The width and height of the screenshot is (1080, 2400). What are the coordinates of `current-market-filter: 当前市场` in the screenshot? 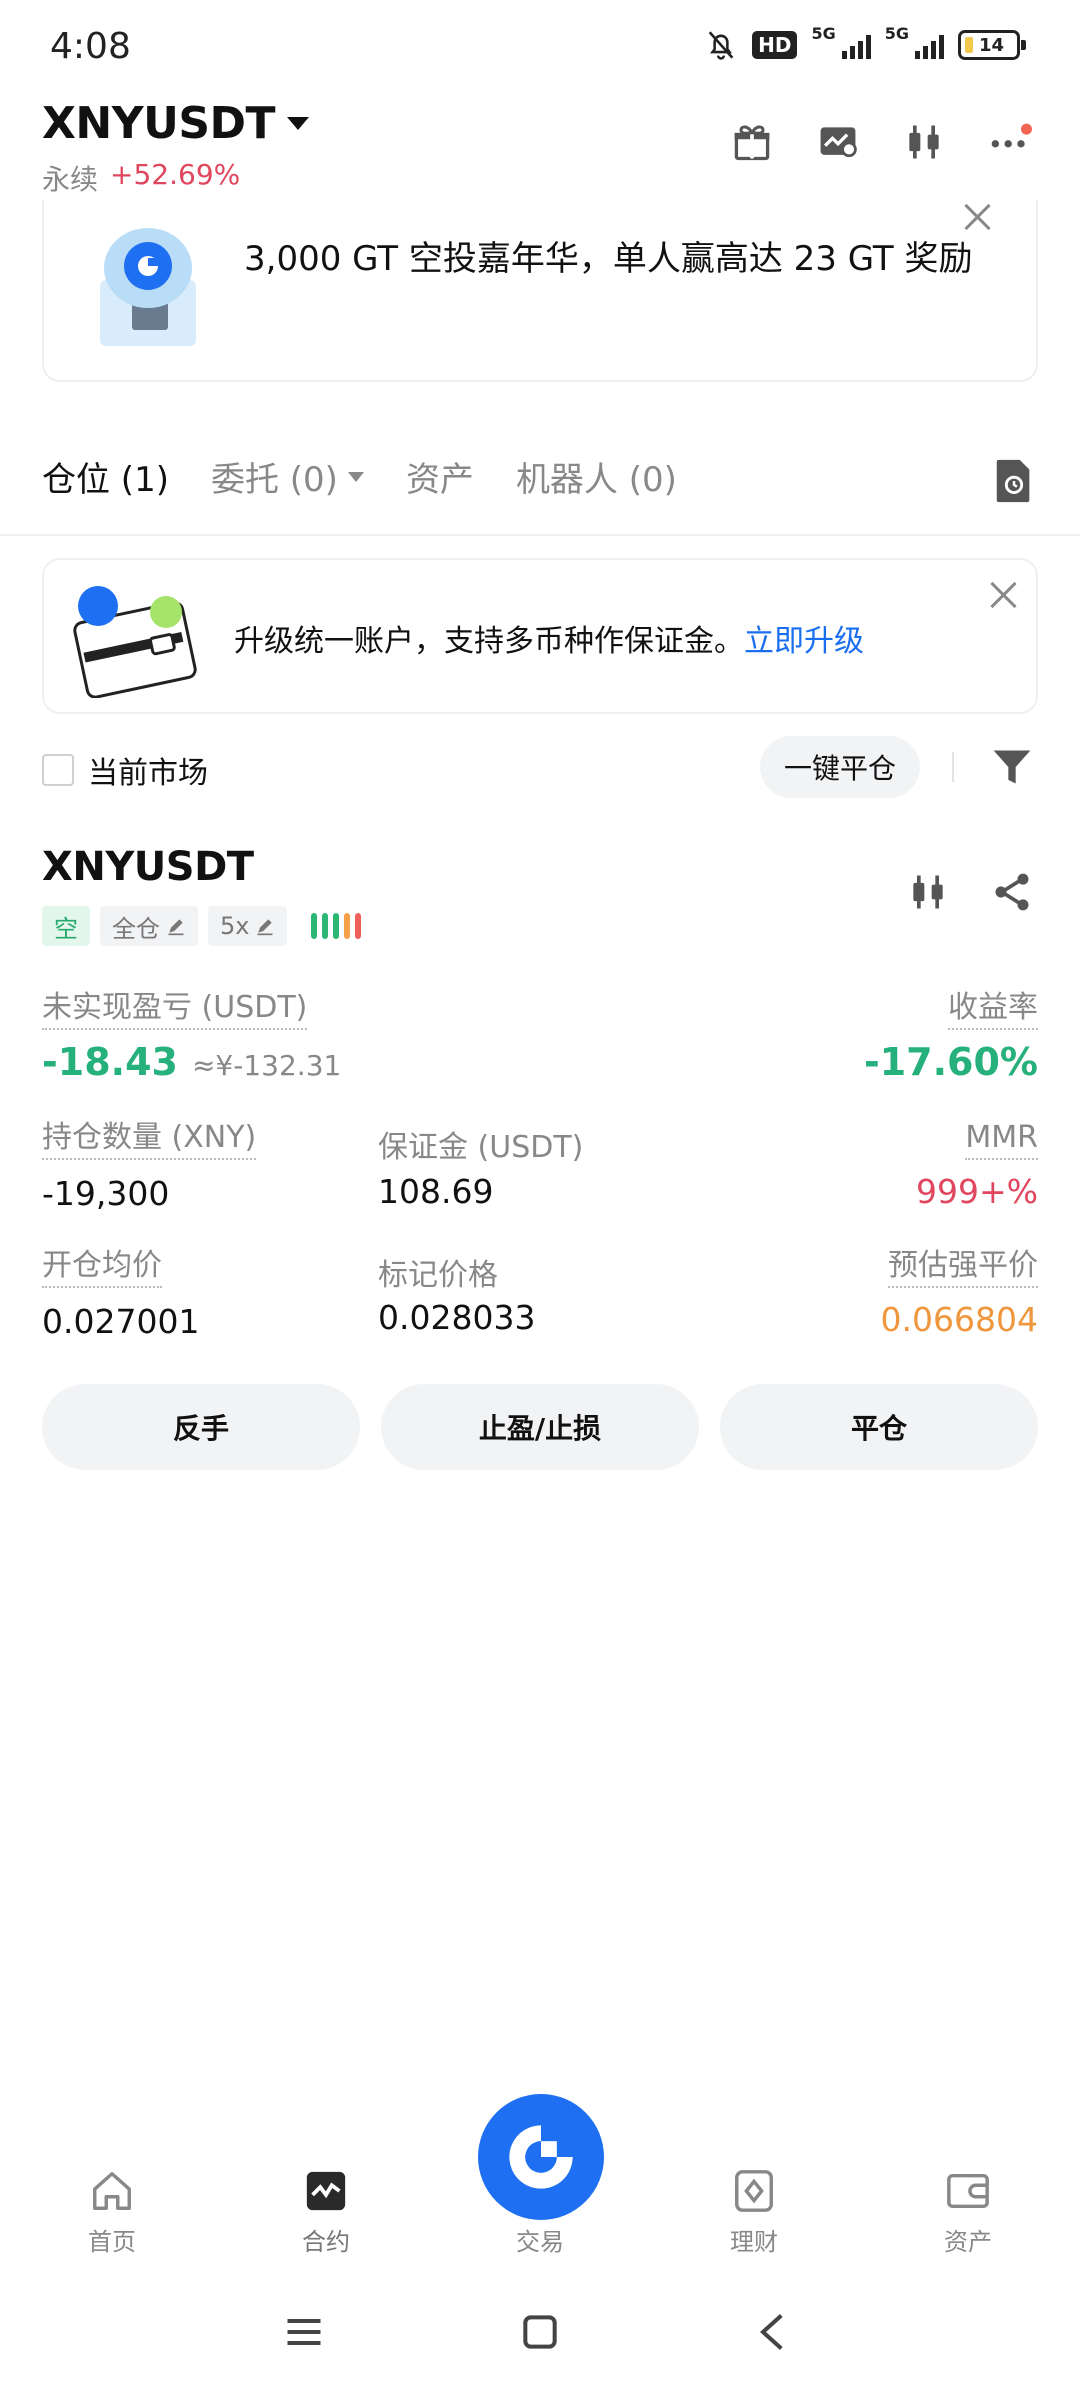 It's located at (125, 770).